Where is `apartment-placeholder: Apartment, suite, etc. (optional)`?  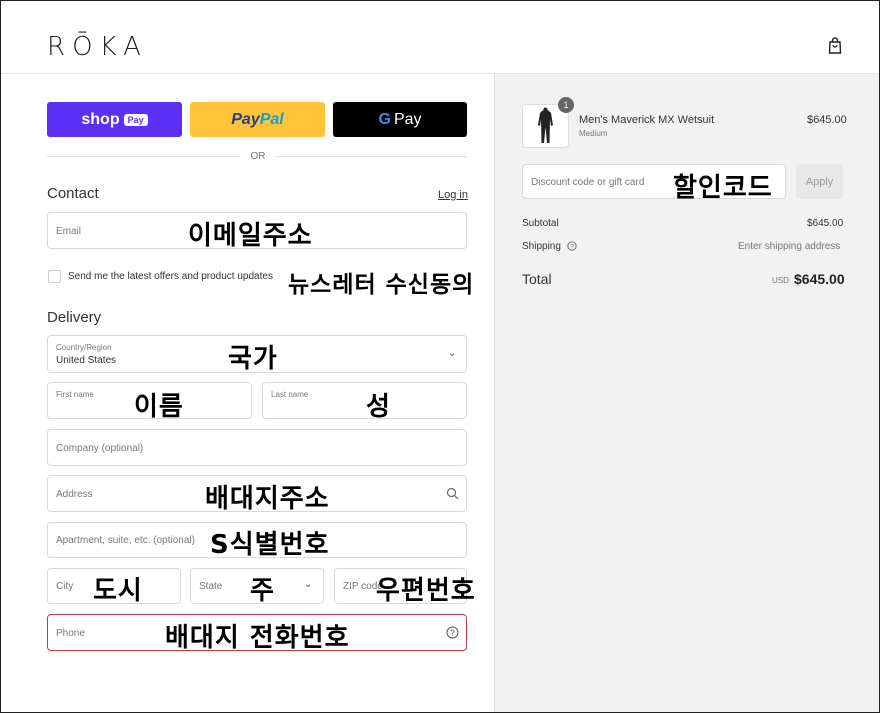 apartment-placeholder: Apartment, suite, etc. (optional) is located at coordinates (125, 540).